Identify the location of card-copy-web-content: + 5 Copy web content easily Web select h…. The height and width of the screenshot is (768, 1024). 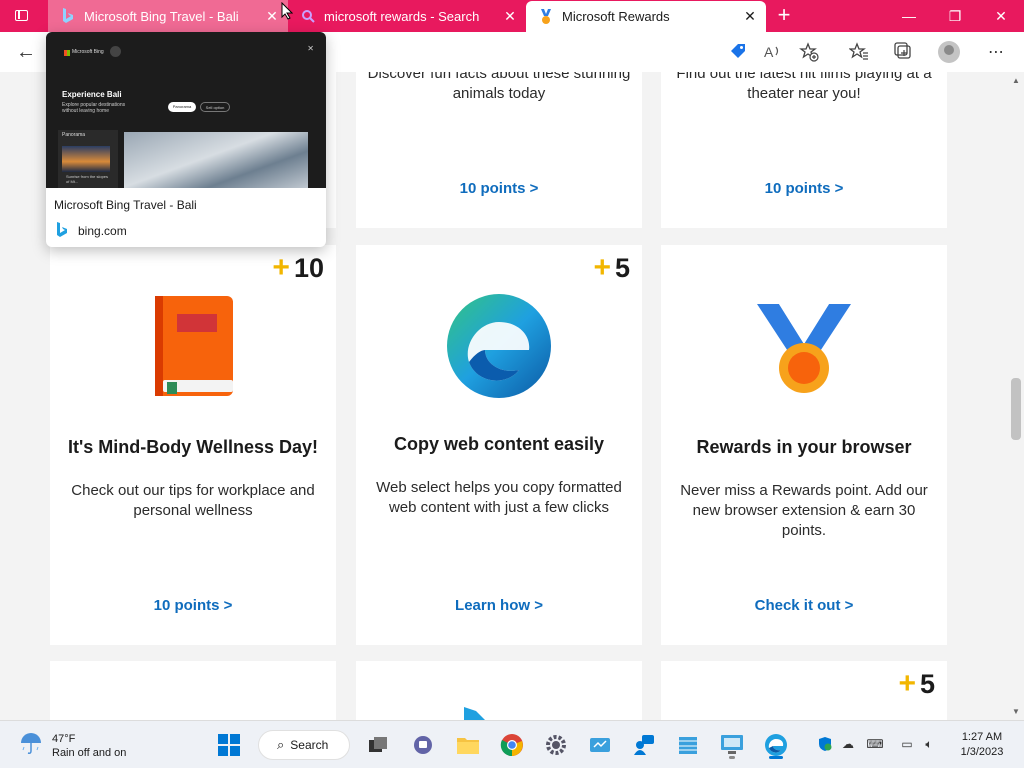
(499, 445).